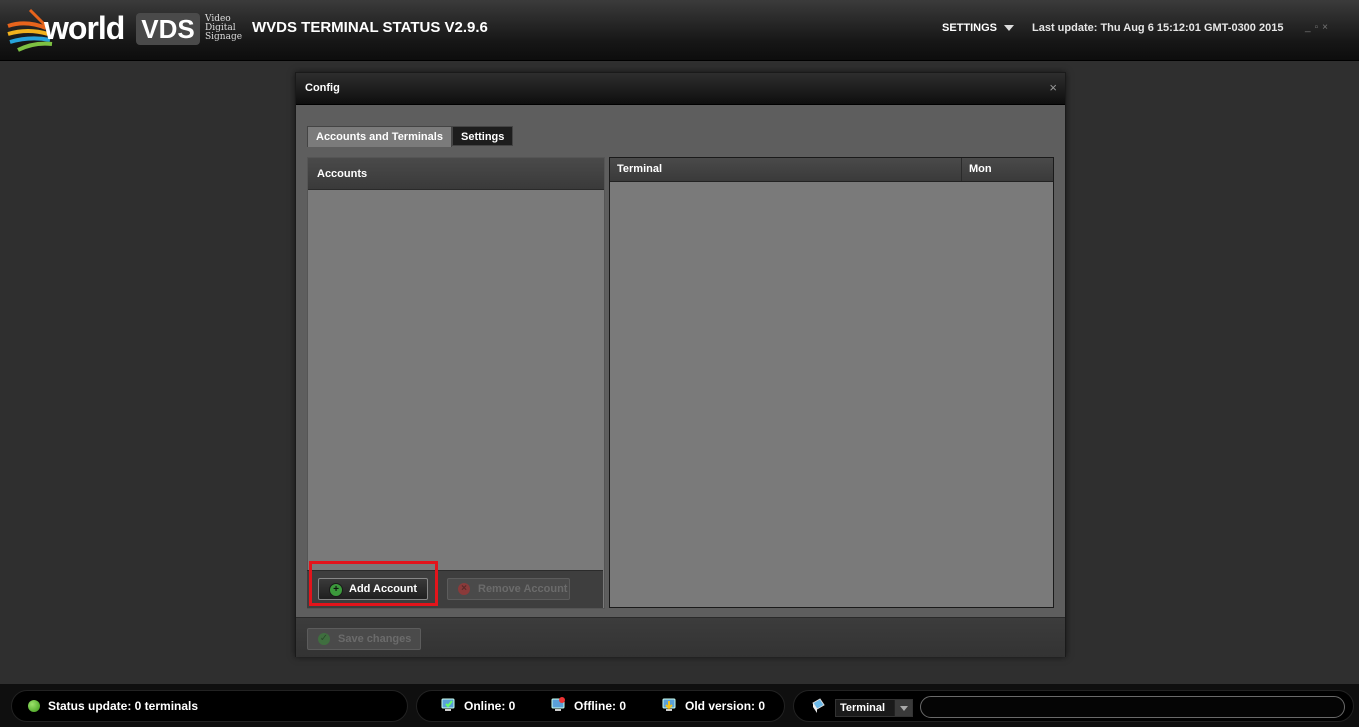  I want to click on save-changes-label: Save changes, so click(375, 639).